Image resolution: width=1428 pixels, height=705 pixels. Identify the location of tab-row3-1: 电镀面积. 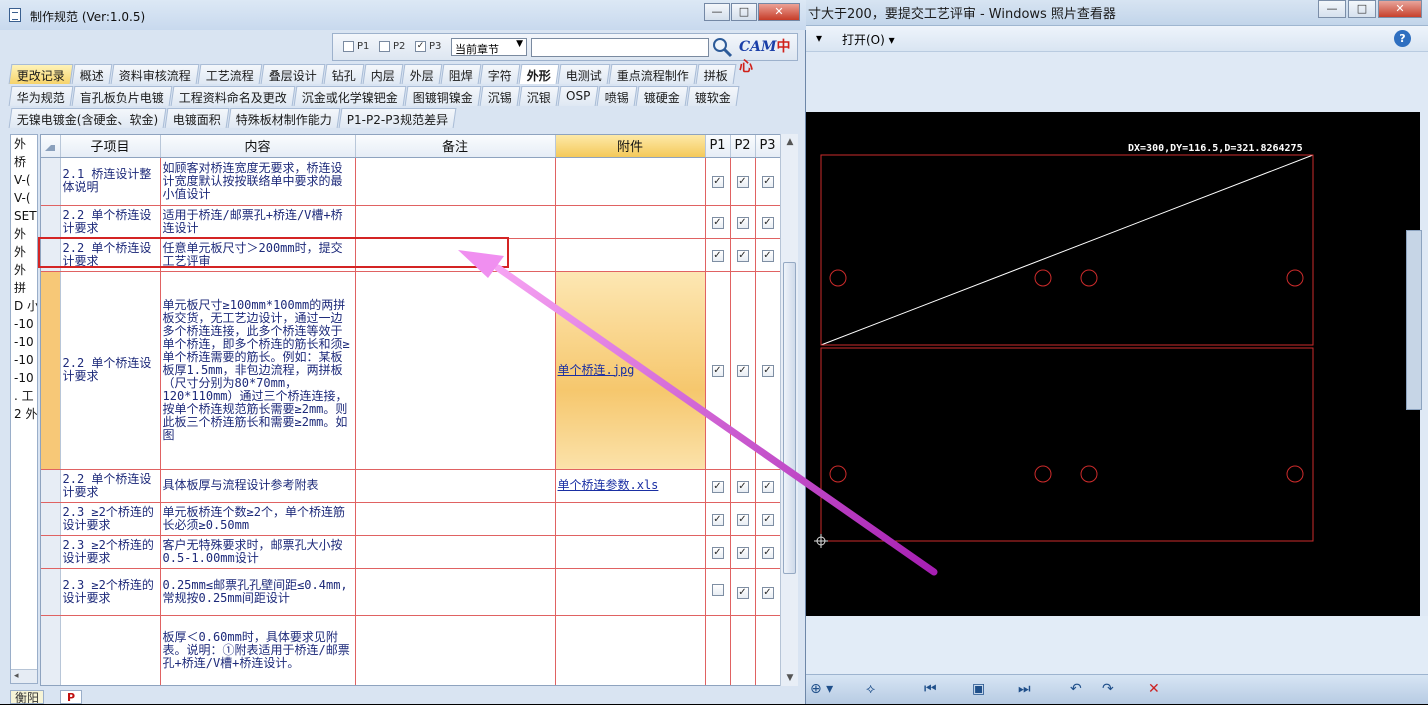
(197, 118).